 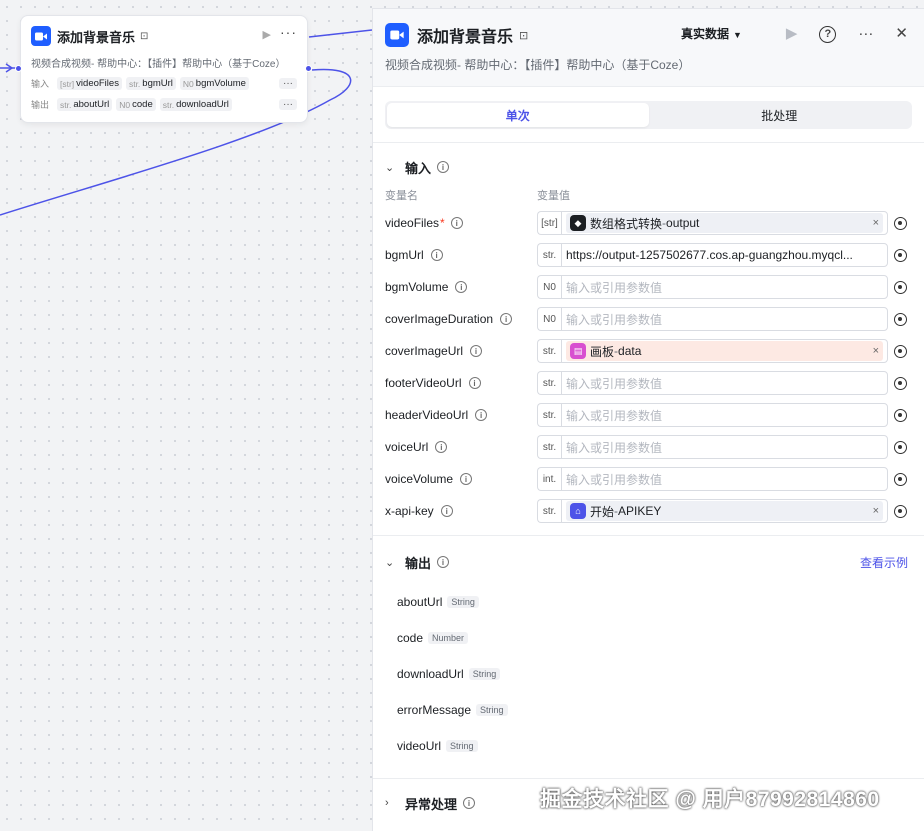 I want to click on close-icon: ✕, so click(x=901, y=33).